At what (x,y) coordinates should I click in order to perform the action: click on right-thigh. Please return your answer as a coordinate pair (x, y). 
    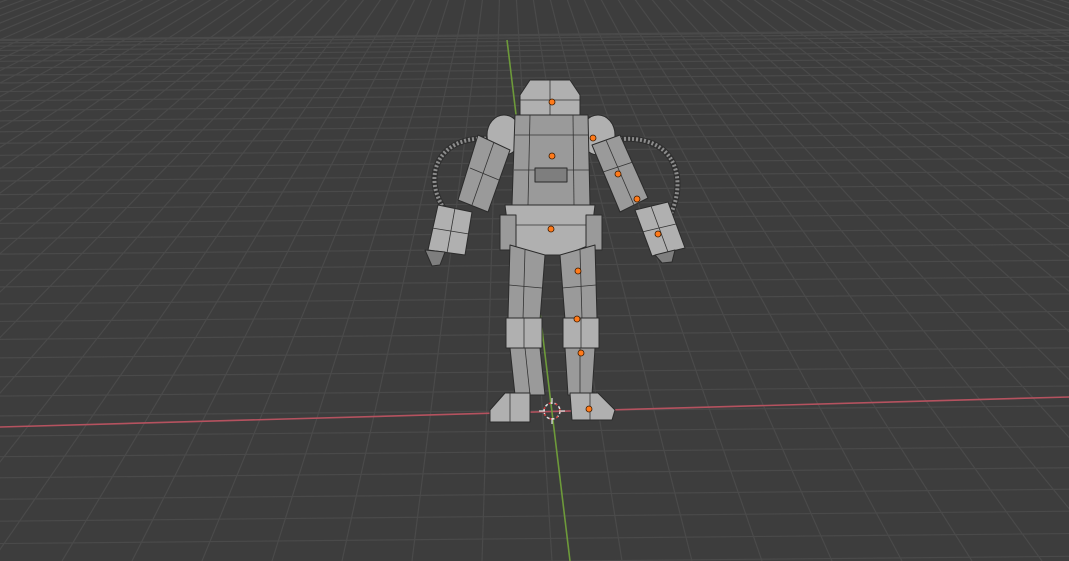
    Looking at the image, I should click on (578, 282).